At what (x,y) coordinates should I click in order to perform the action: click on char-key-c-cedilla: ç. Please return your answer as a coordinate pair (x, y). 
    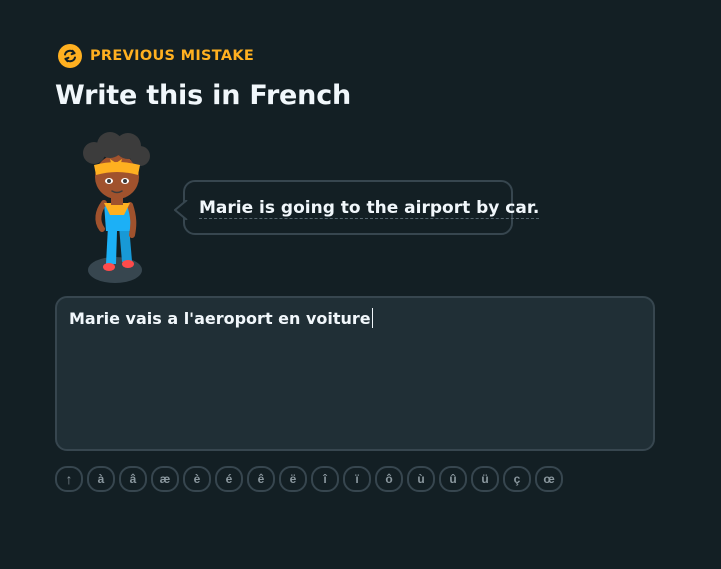
    Looking at the image, I should click on (517, 479).